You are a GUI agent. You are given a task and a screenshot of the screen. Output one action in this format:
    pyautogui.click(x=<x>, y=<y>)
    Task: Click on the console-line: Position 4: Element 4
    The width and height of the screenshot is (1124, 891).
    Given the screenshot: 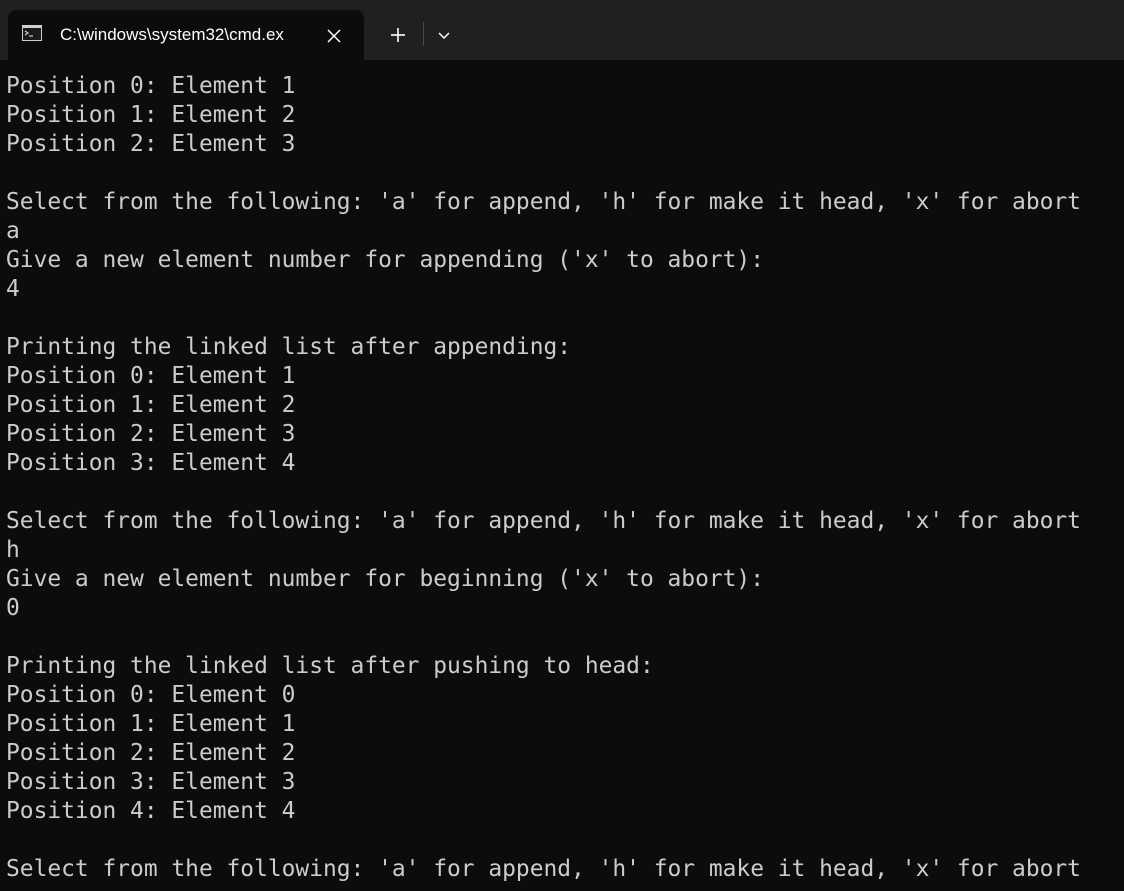 What is the action you would take?
    pyautogui.click(x=151, y=811)
    